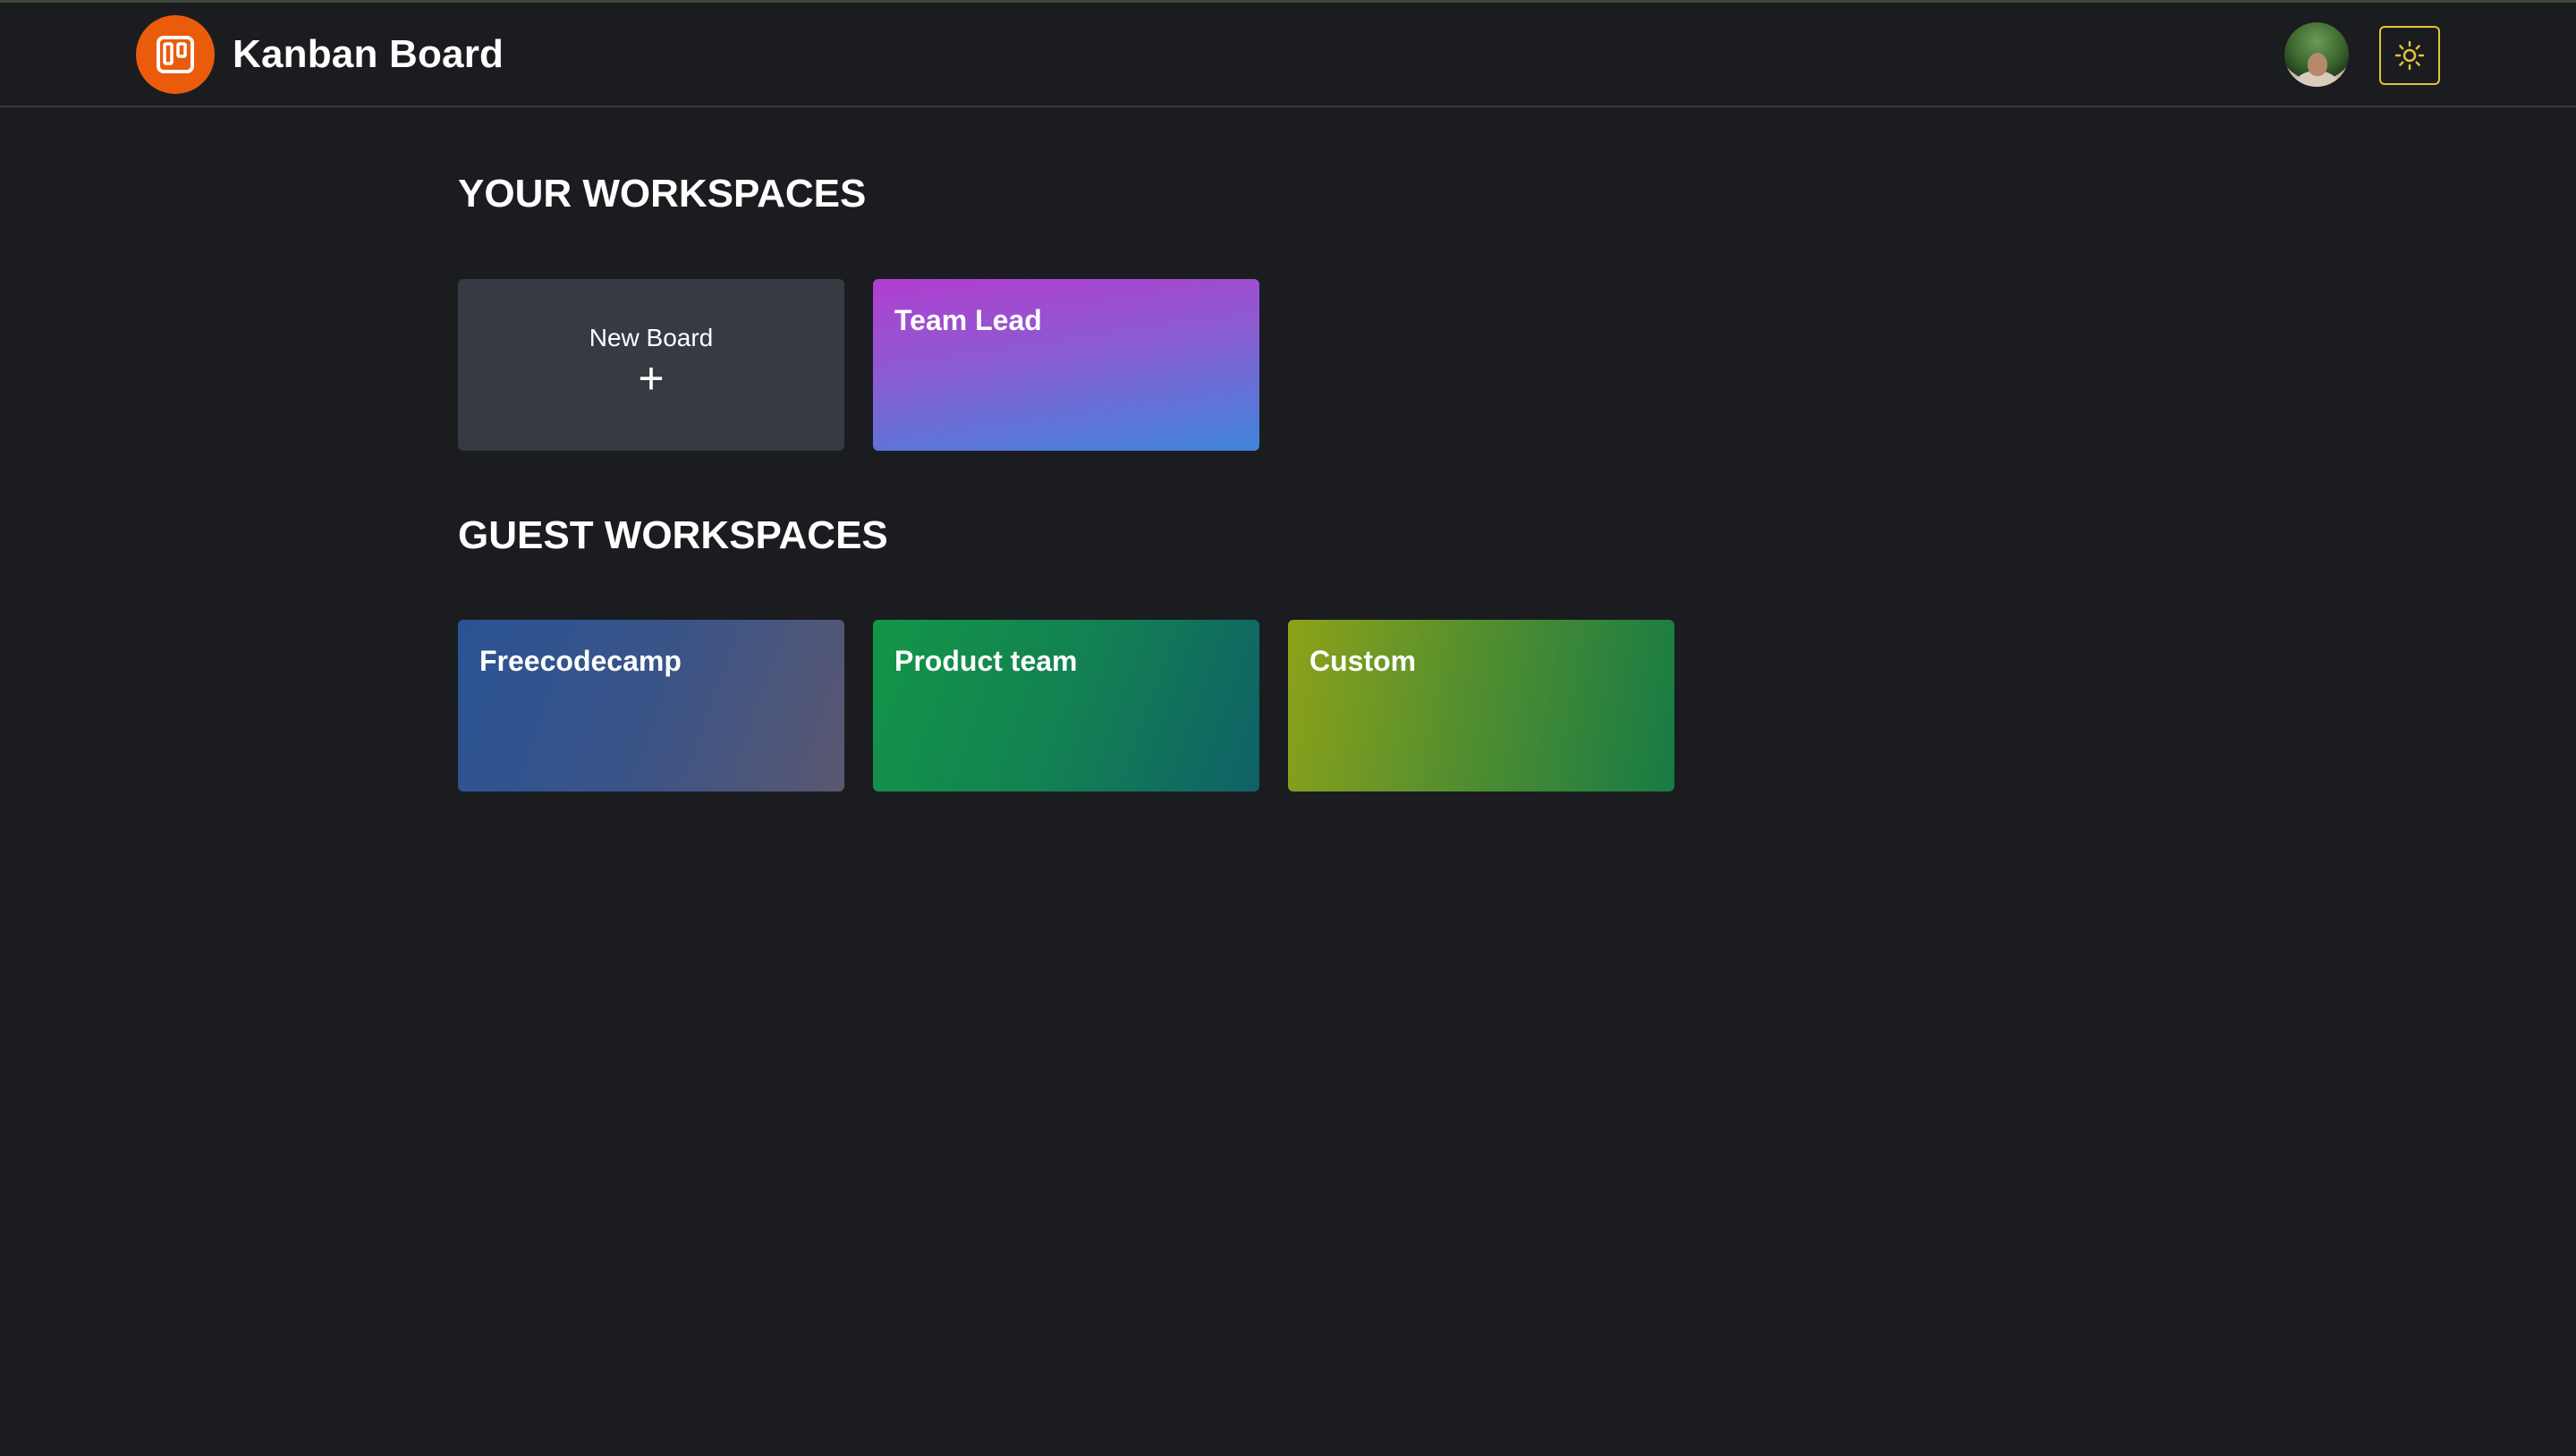 The width and height of the screenshot is (2576, 1456). I want to click on kanban-board-icon, so click(175, 54).